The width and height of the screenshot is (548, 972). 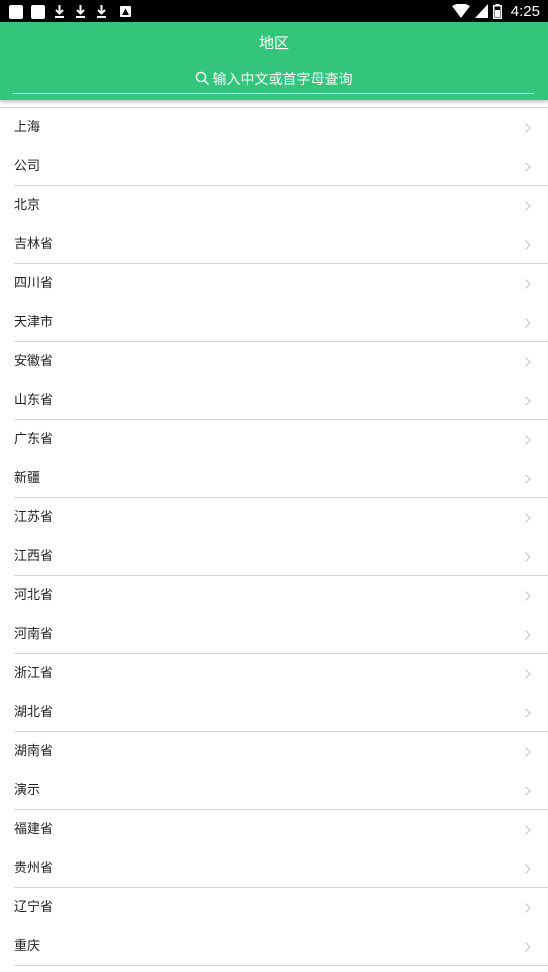 I want to click on list-item: 公司, so click(x=274, y=166).